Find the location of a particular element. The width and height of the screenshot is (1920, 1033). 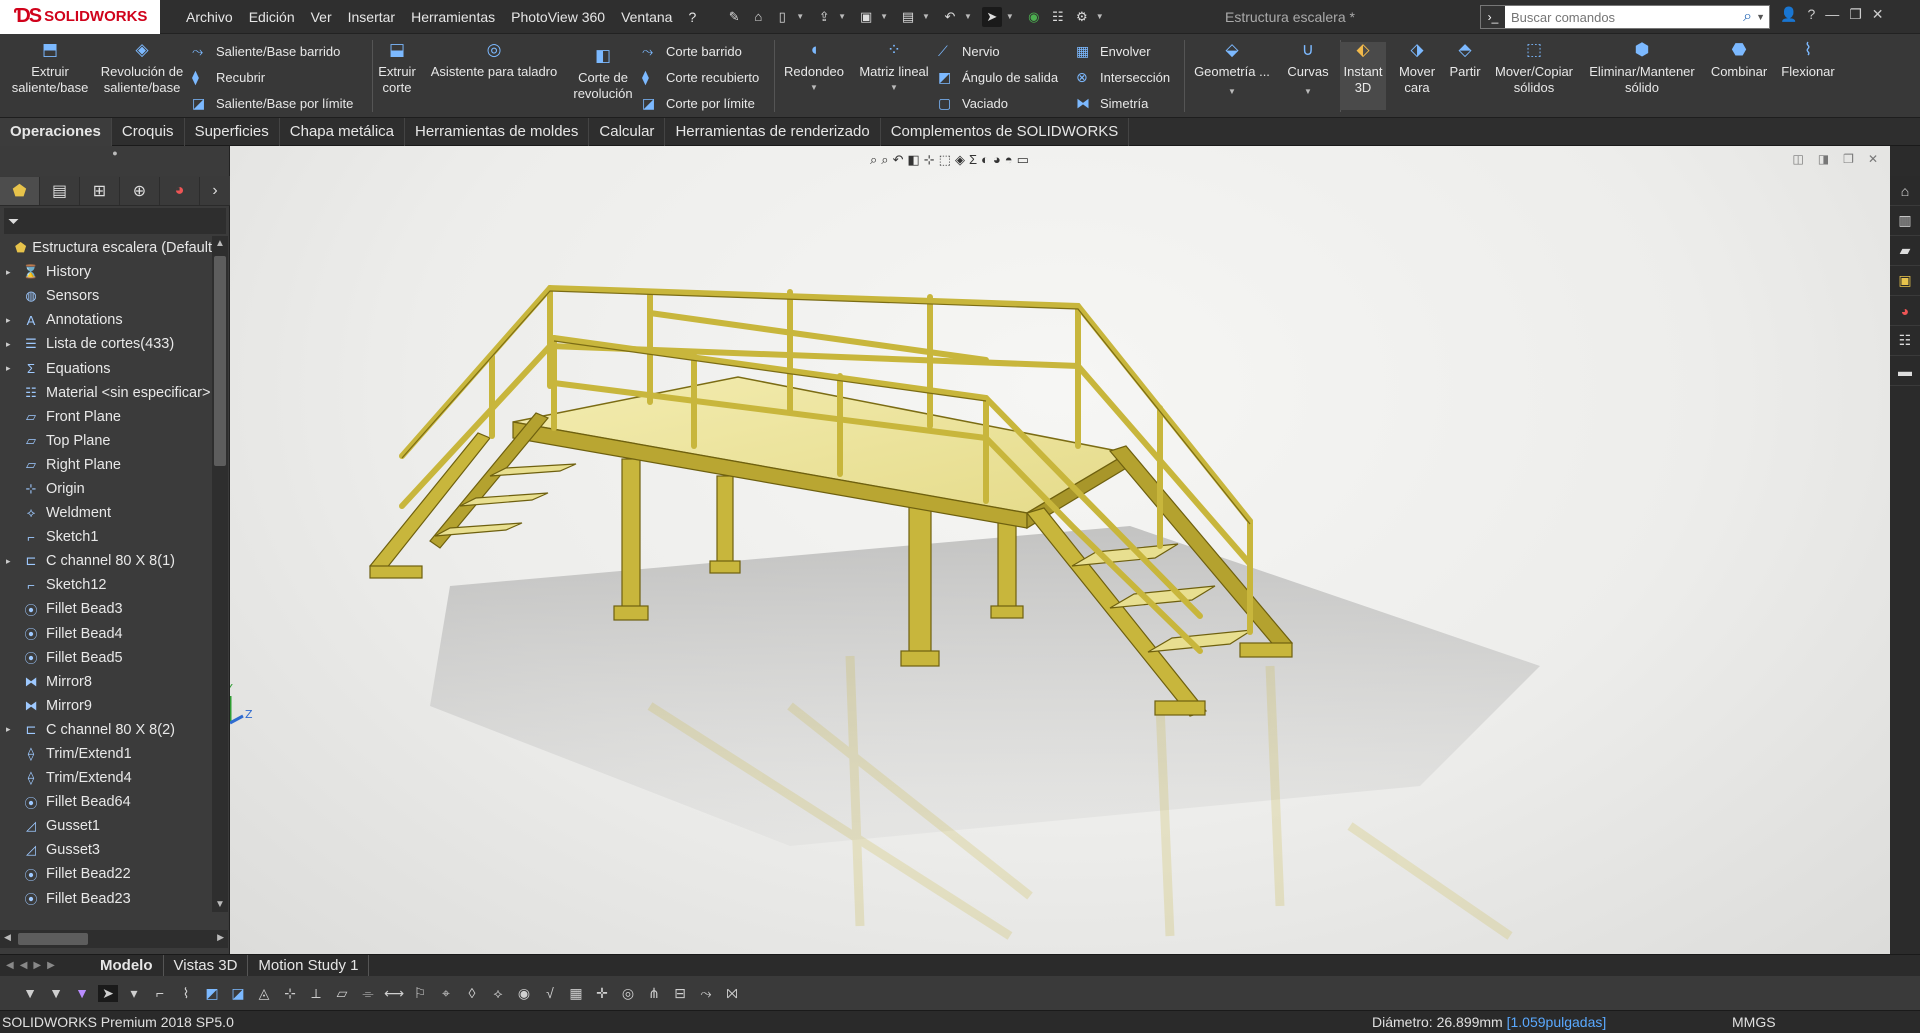

tab-herramientas-moldes: Herramientas de moldes is located at coordinates (497, 132).